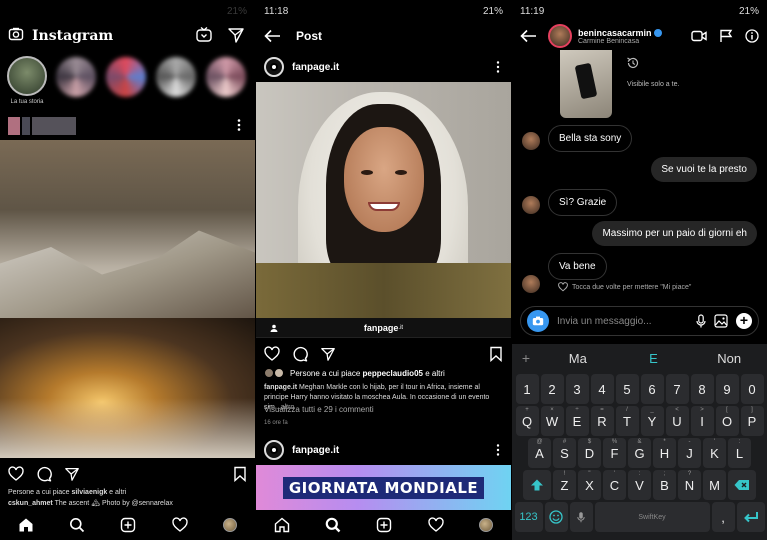 The width and height of the screenshot is (767, 540). I want to click on space-bar: SwiftKey, so click(652, 517).